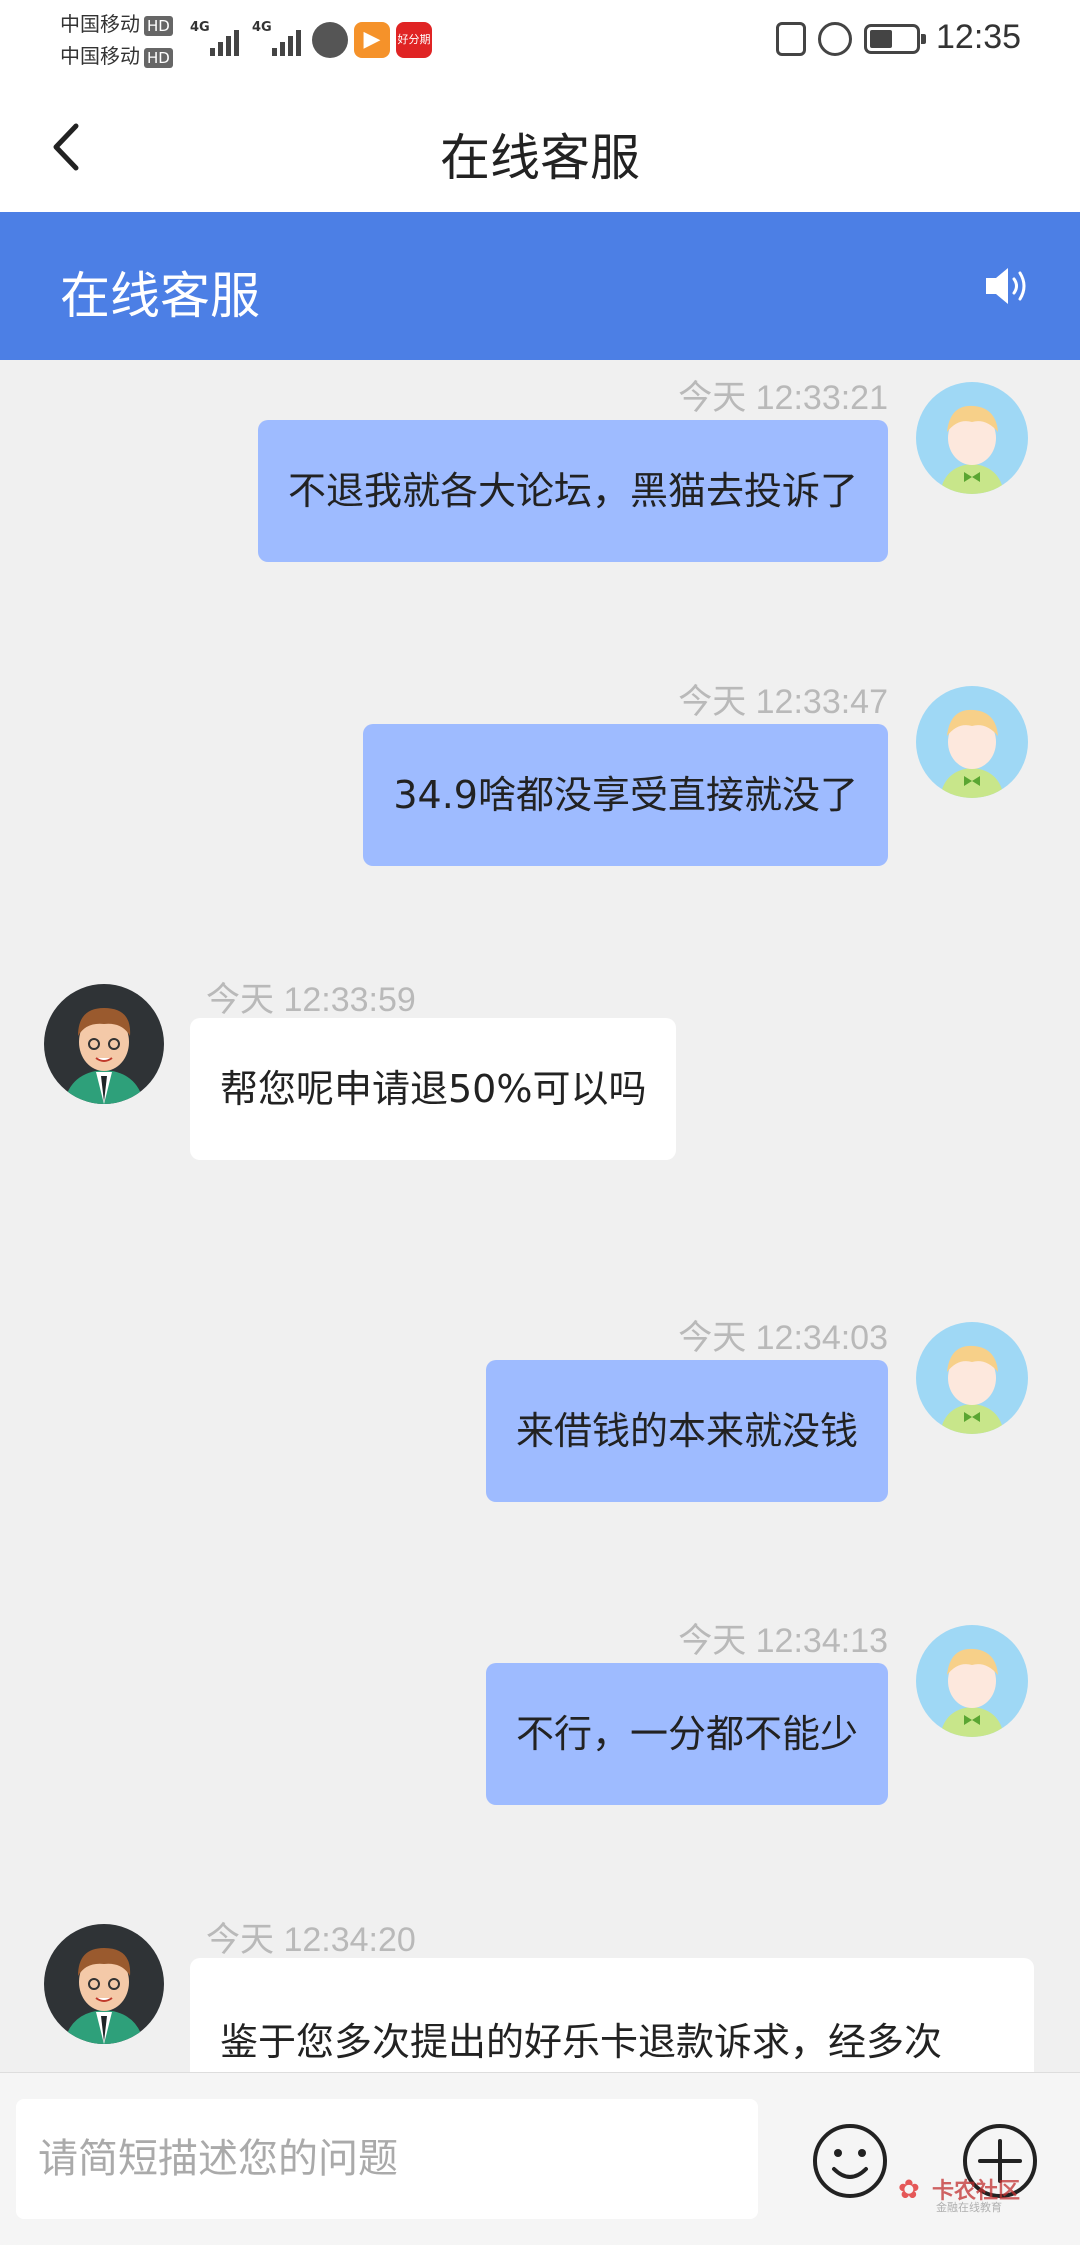 The image size is (1080, 2245). What do you see at coordinates (963, 2194) in the screenshot?
I see `watermark-logo: ✿ 卡农社区 金融在线教育` at bounding box center [963, 2194].